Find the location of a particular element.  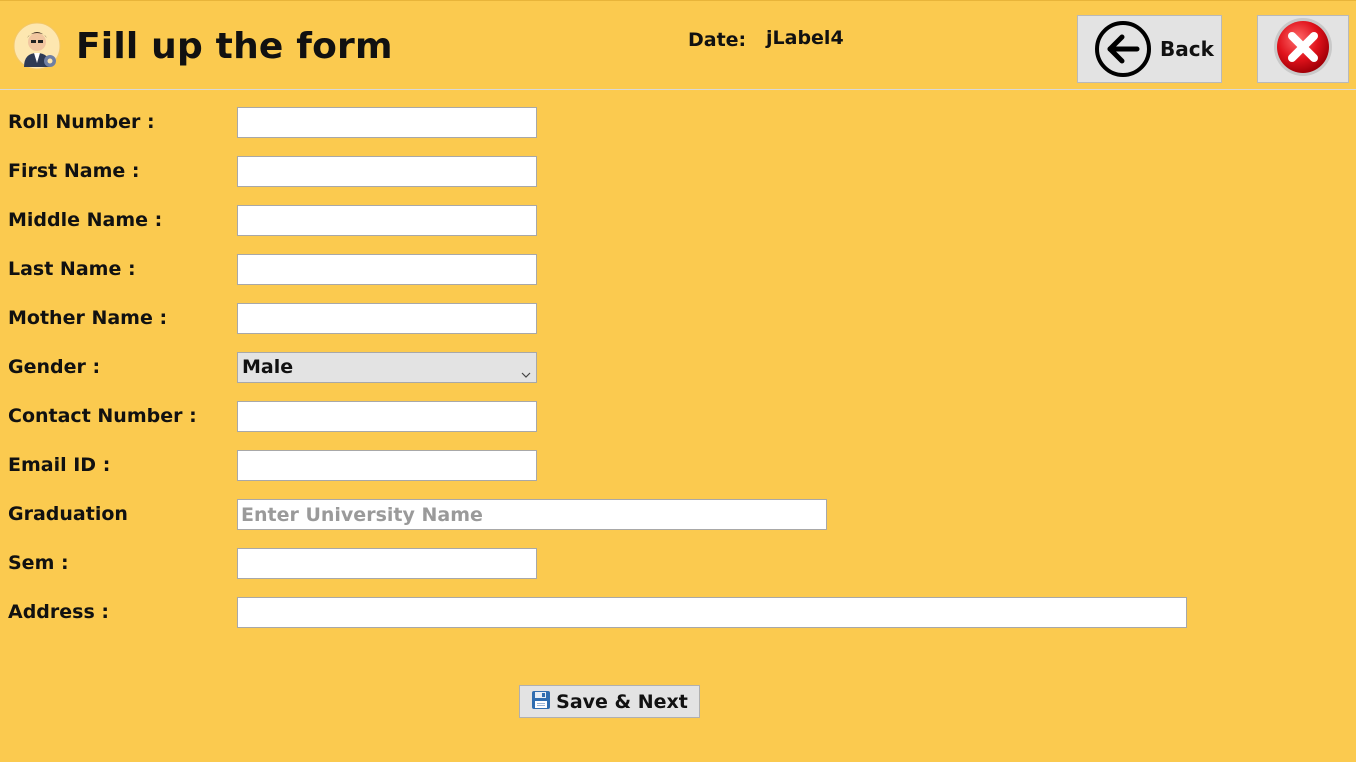

close-circle-icon is located at coordinates (1303, 49).